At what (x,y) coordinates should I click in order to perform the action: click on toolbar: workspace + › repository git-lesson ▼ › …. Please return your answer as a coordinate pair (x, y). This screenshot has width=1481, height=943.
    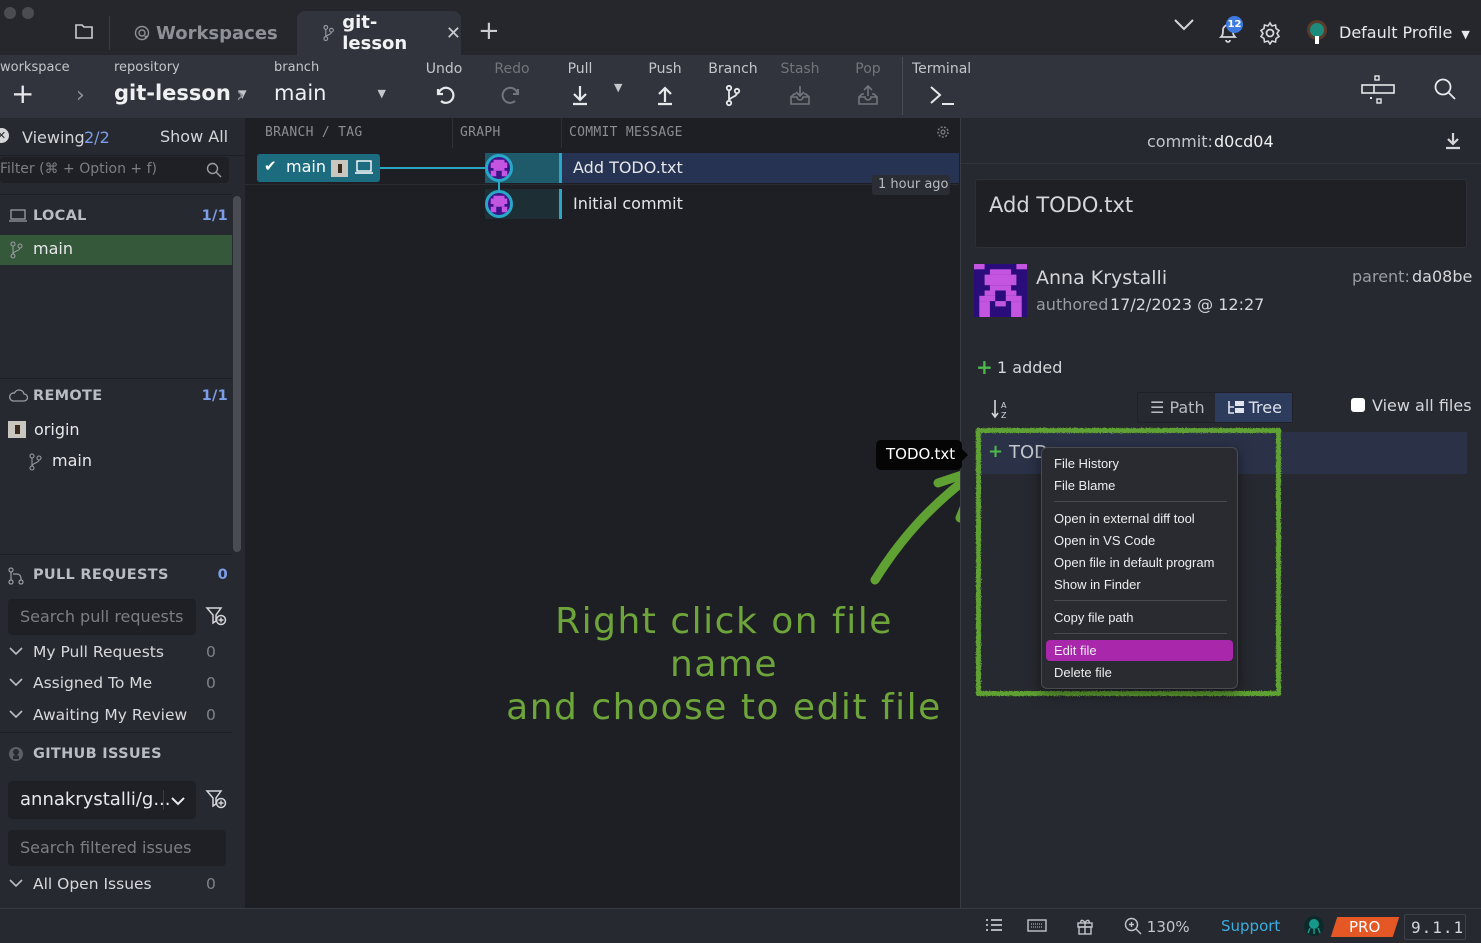
    Looking at the image, I should click on (740, 86).